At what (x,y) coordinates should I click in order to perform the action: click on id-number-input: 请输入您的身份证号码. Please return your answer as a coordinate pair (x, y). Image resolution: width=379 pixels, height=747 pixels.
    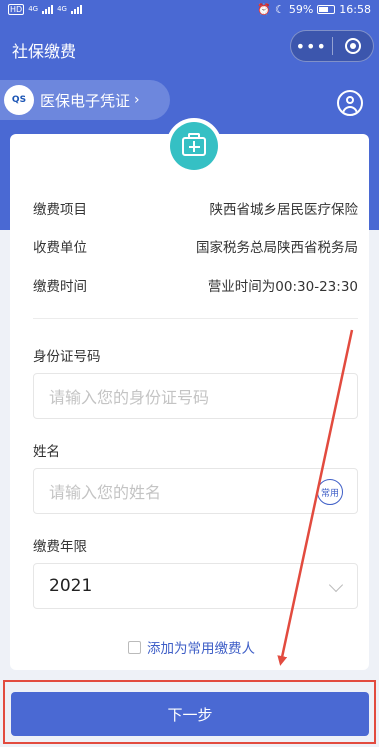
    Looking at the image, I should click on (195, 396).